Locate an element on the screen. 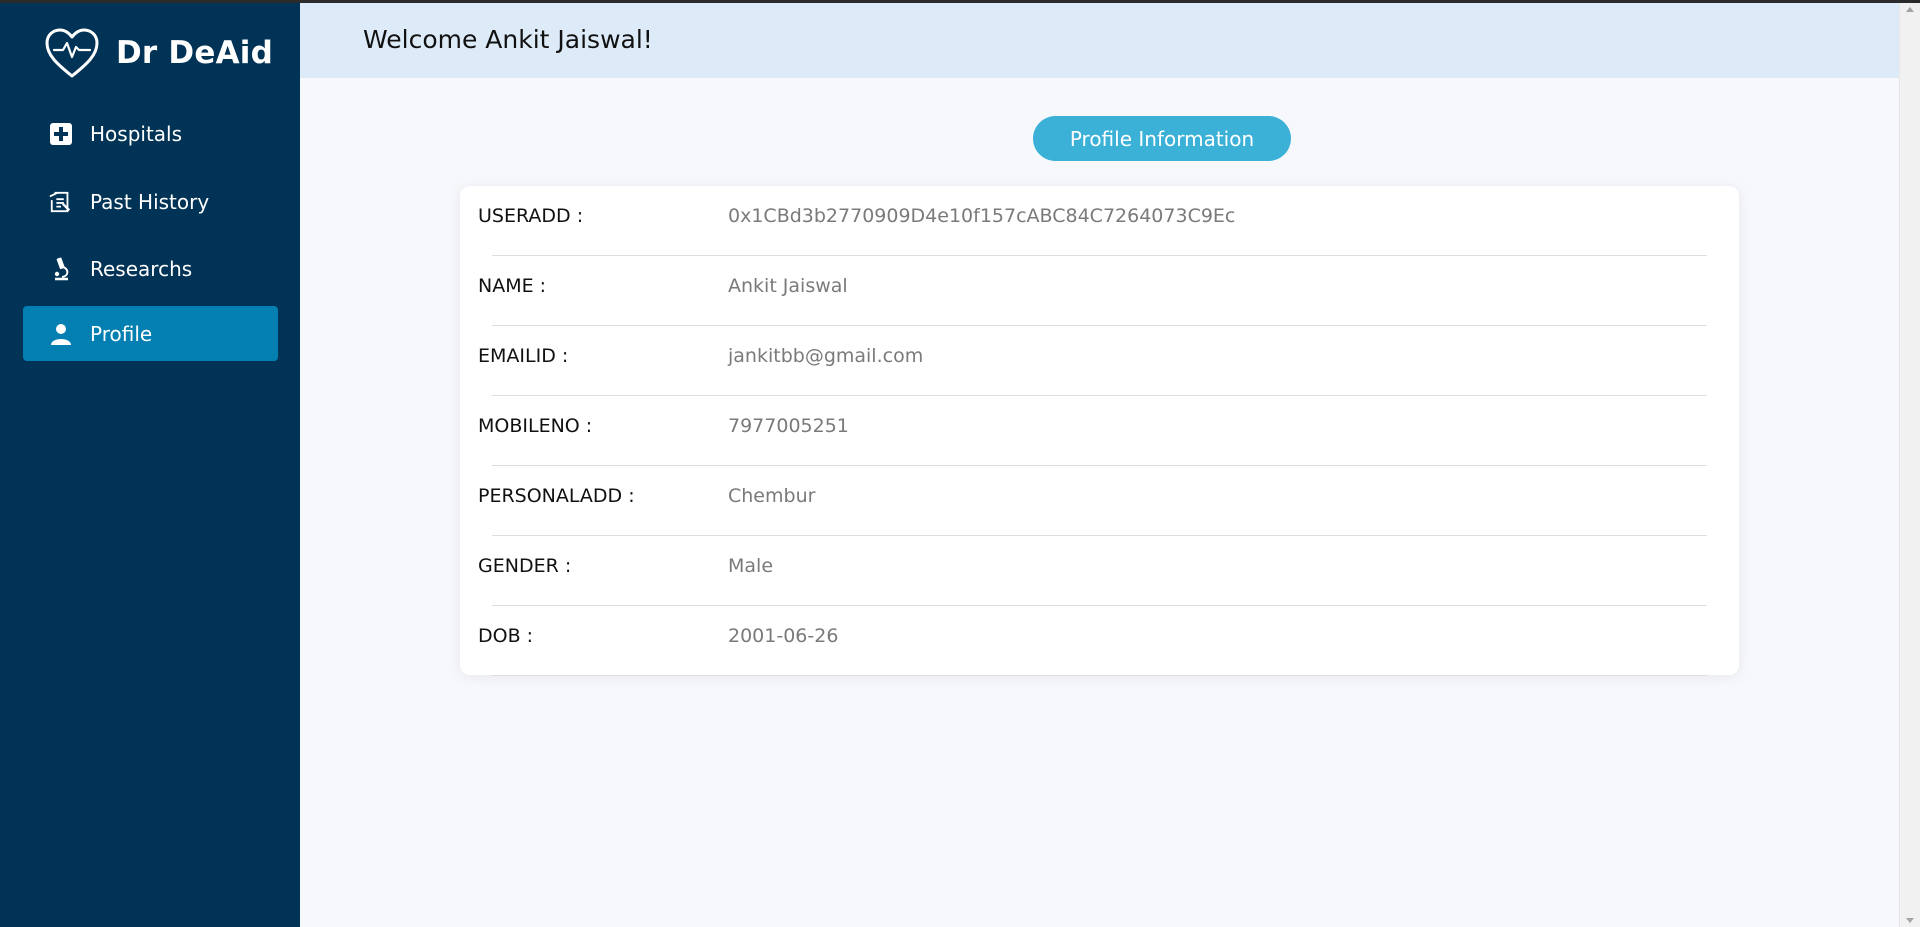 This screenshot has height=927, width=1920. sidebar-item-past-history: Past History is located at coordinates (150, 201).